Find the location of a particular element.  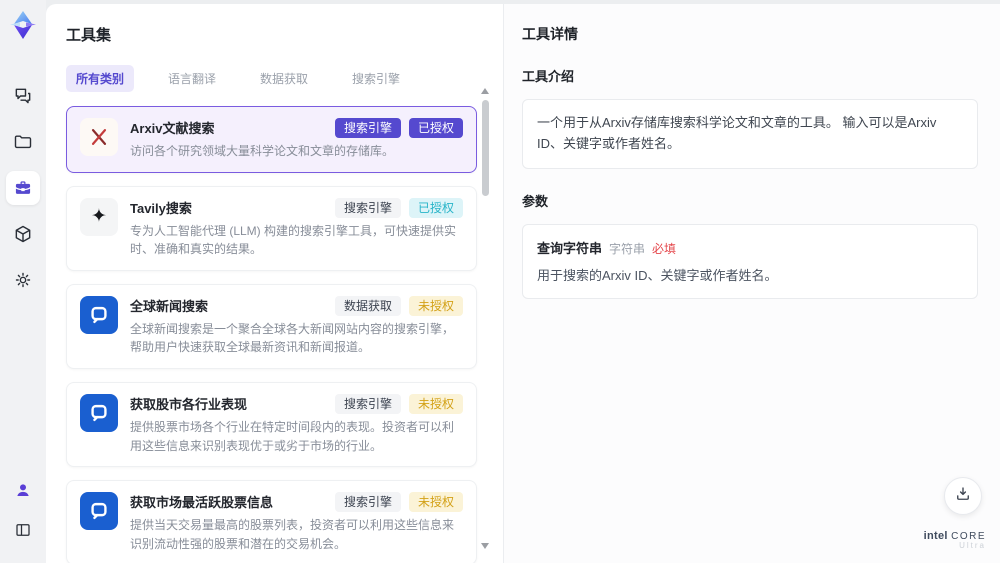

tool-name: 获取股市各行业表现 is located at coordinates (189, 404).